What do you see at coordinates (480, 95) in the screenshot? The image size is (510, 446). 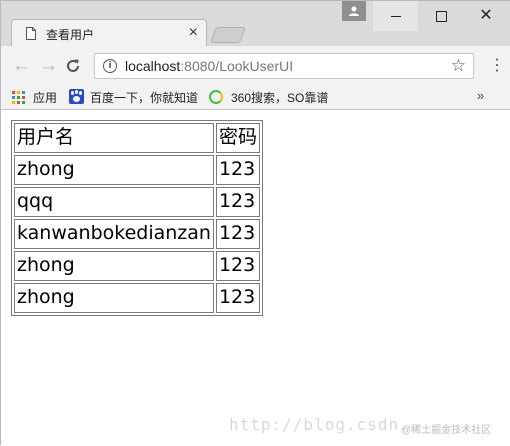 I see `bookmarks-more-button: »` at bounding box center [480, 95].